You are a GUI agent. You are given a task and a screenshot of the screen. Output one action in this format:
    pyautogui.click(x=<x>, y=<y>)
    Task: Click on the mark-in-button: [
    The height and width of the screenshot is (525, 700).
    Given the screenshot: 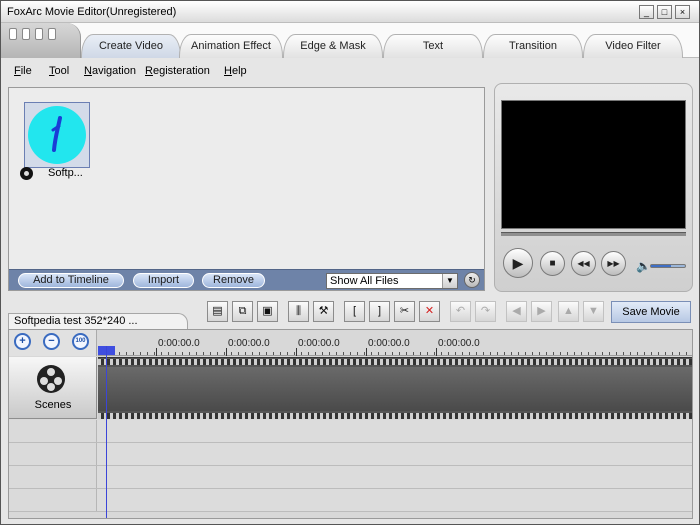 What is the action you would take?
    pyautogui.click(x=354, y=311)
    